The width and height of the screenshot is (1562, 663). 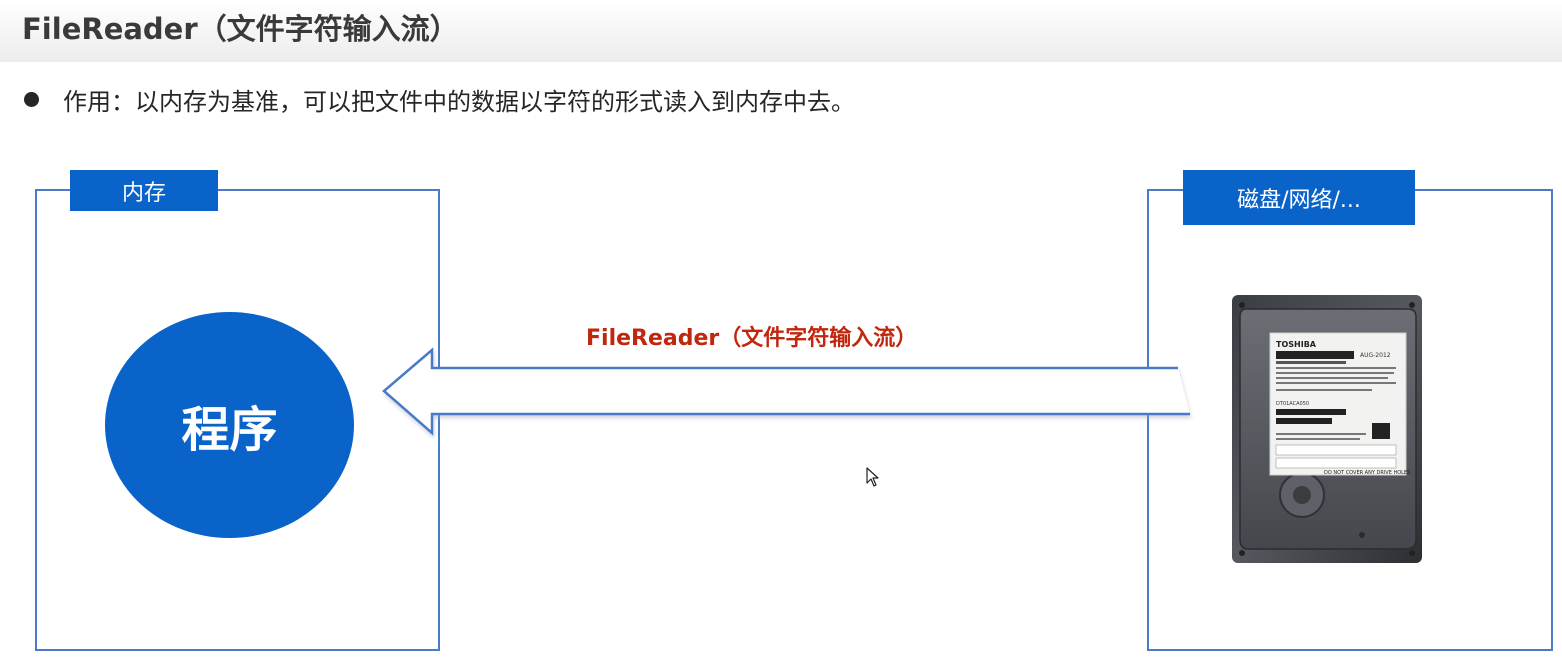 What do you see at coordinates (752, 338) in the screenshot?
I see `arrow-label: FileReader（文件字符输入流）` at bounding box center [752, 338].